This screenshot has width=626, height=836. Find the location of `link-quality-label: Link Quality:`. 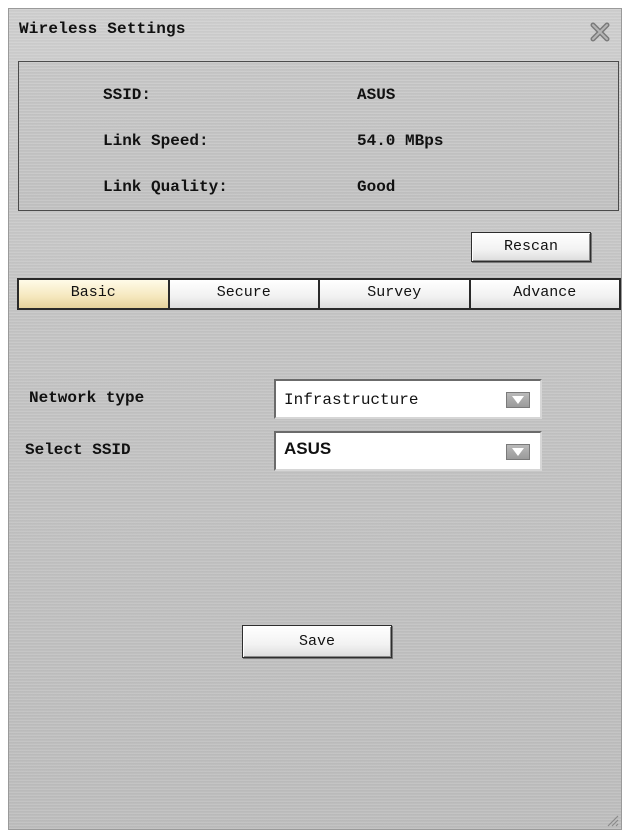

link-quality-label: Link Quality: is located at coordinates (165, 187).